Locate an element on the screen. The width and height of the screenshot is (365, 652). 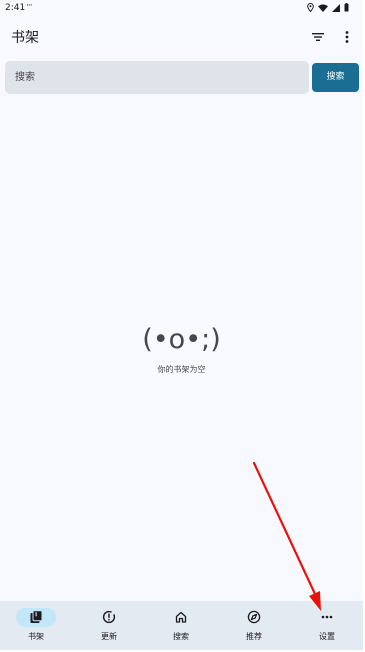
location-icon is located at coordinates (310, 7).